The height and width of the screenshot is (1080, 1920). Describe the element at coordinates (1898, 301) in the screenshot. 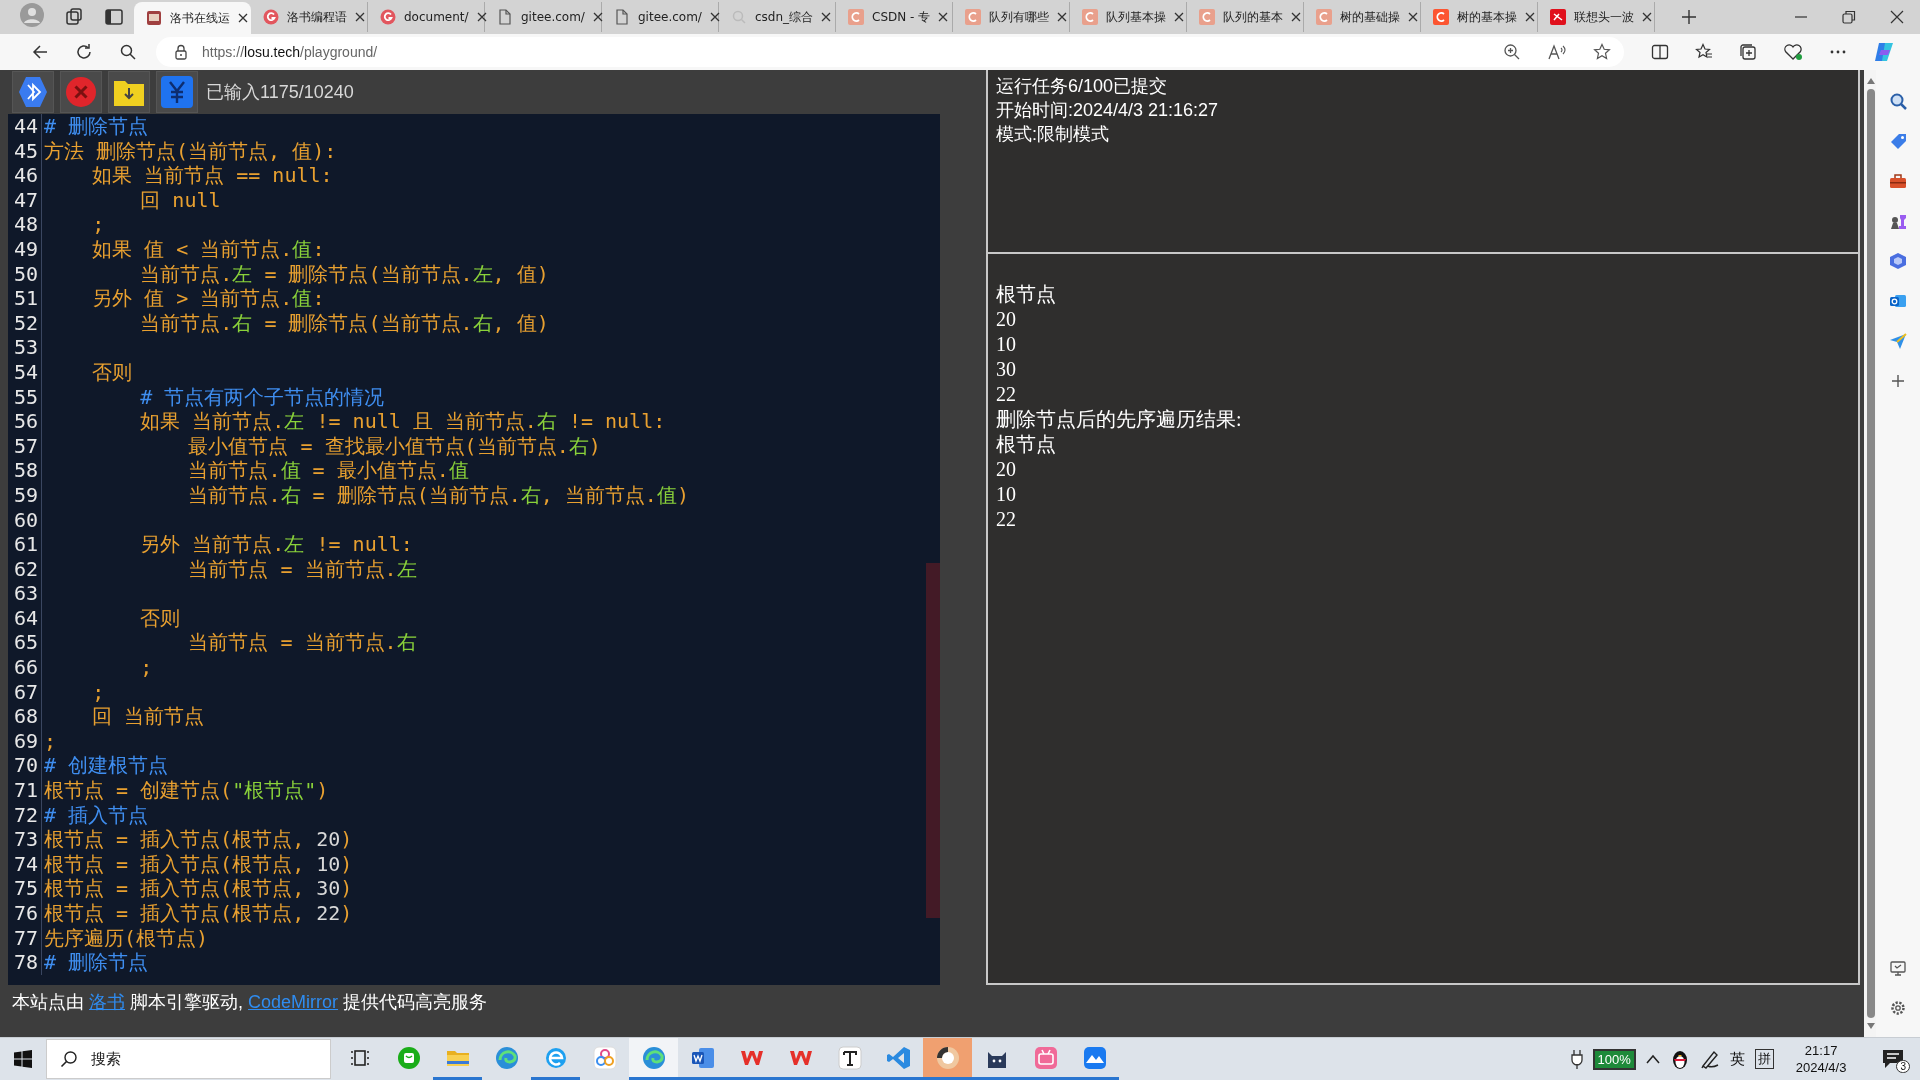

I see `mail-icon` at that location.